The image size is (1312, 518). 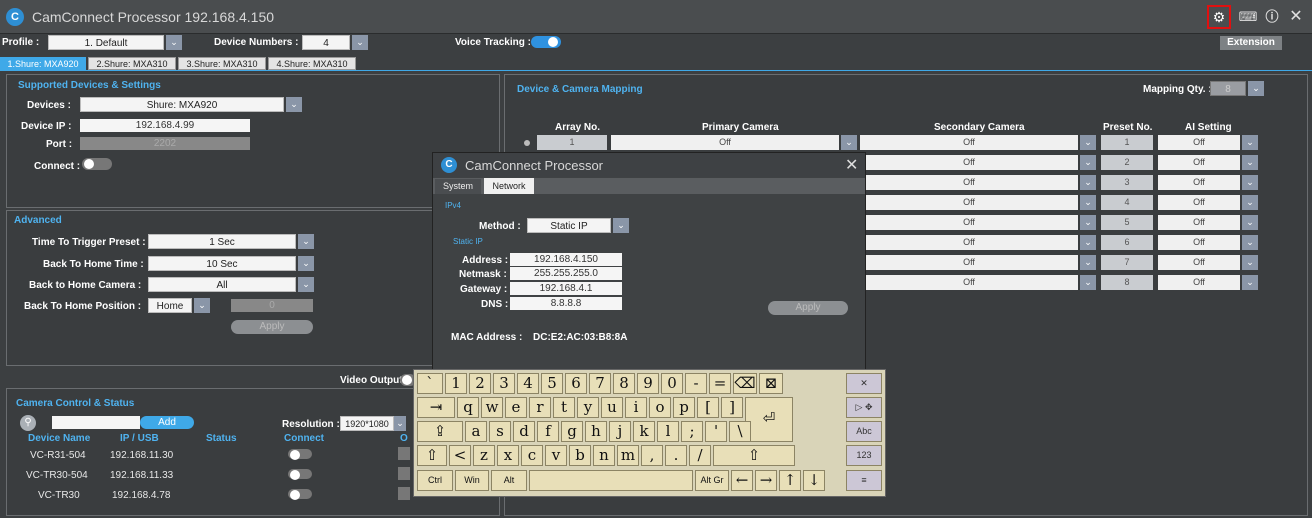 What do you see at coordinates (596, 431) in the screenshot?
I see `key: h` at bounding box center [596, 431].